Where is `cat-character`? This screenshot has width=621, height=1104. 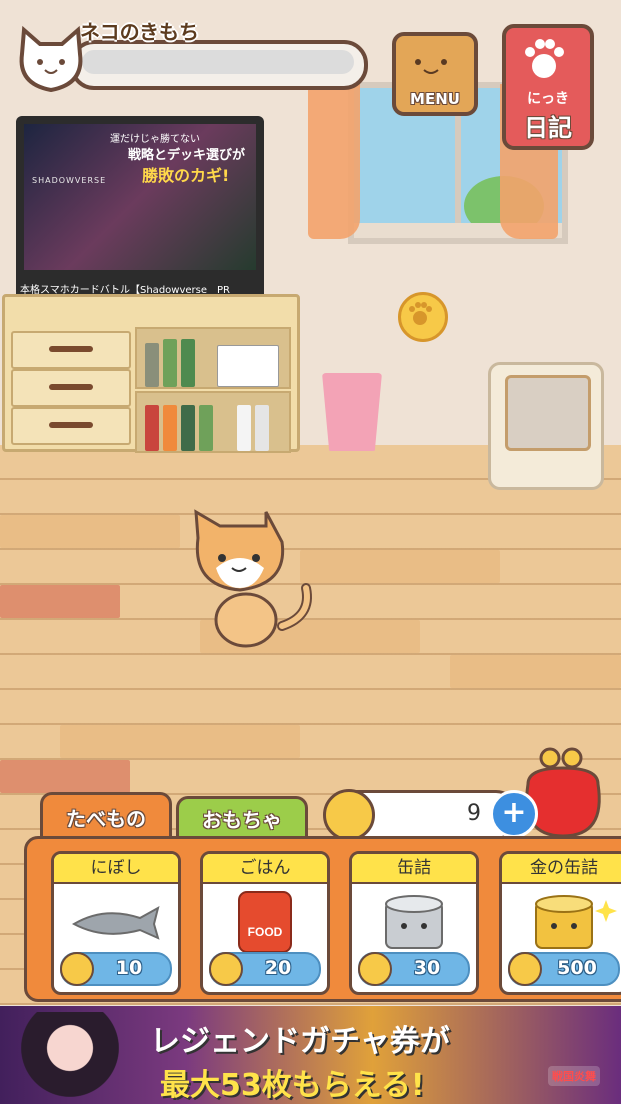 cat-character is located at coordinates (251, 578).